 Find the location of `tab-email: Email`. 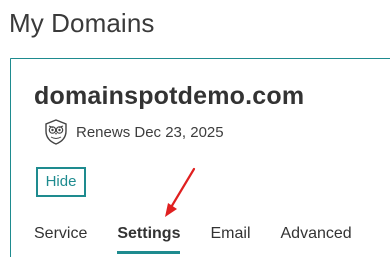

tab-email: Email is located at coordinates (230, 239).